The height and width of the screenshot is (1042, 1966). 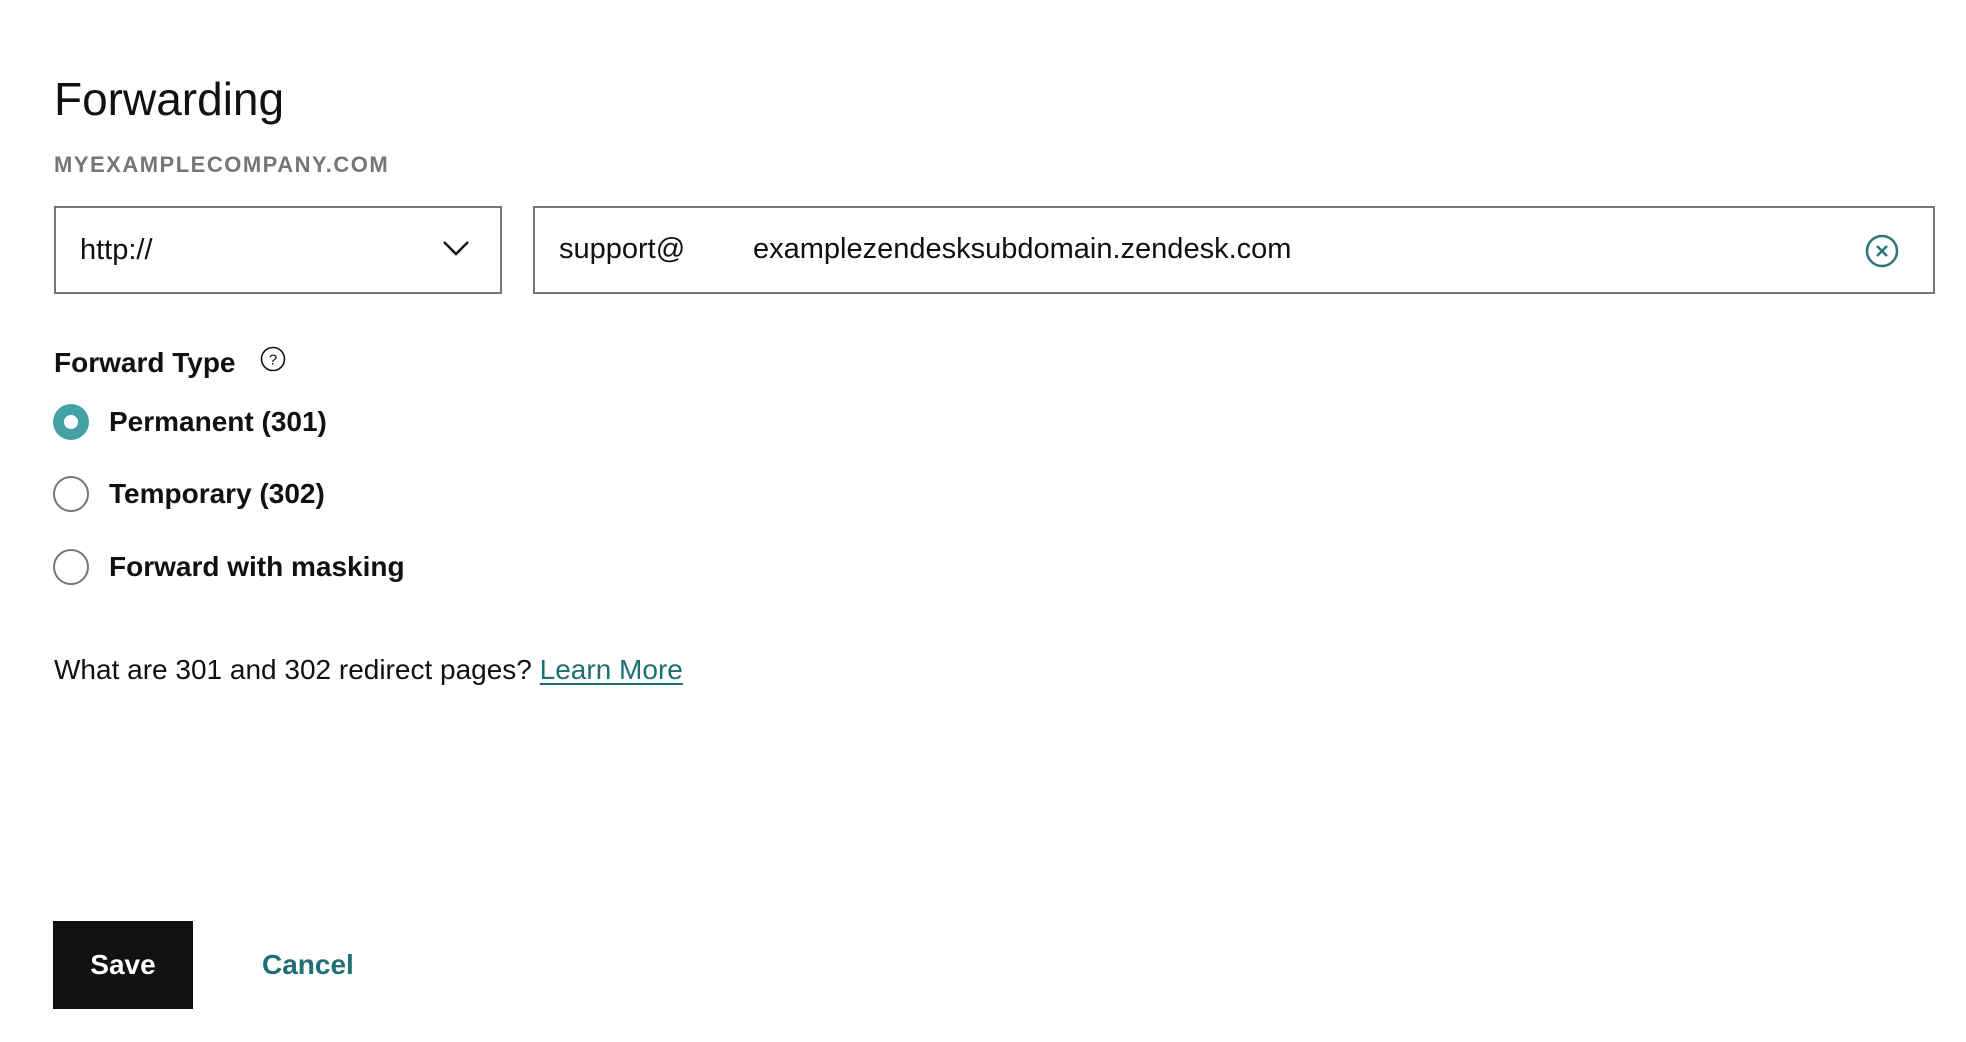 I want to click on learn-more-link: Learn More, so click(x=611, y=669).